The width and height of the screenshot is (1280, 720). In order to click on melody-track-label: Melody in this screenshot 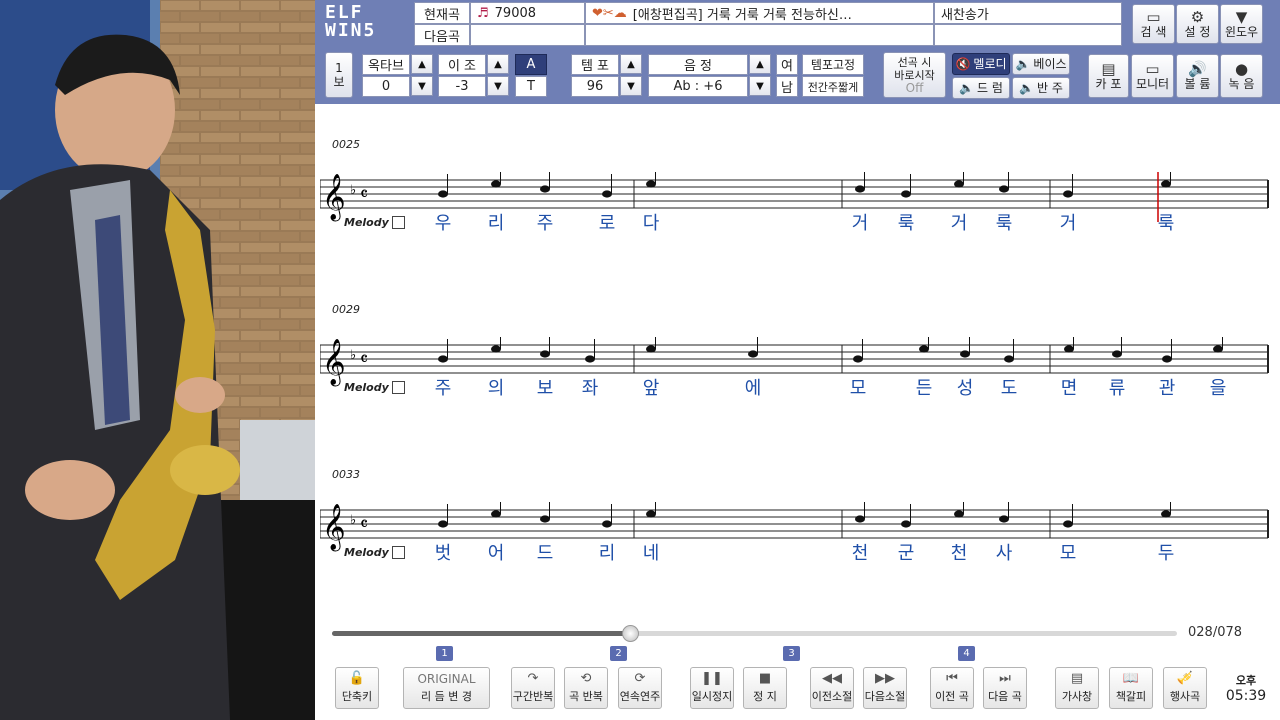, I will do `click(366, 222)`.